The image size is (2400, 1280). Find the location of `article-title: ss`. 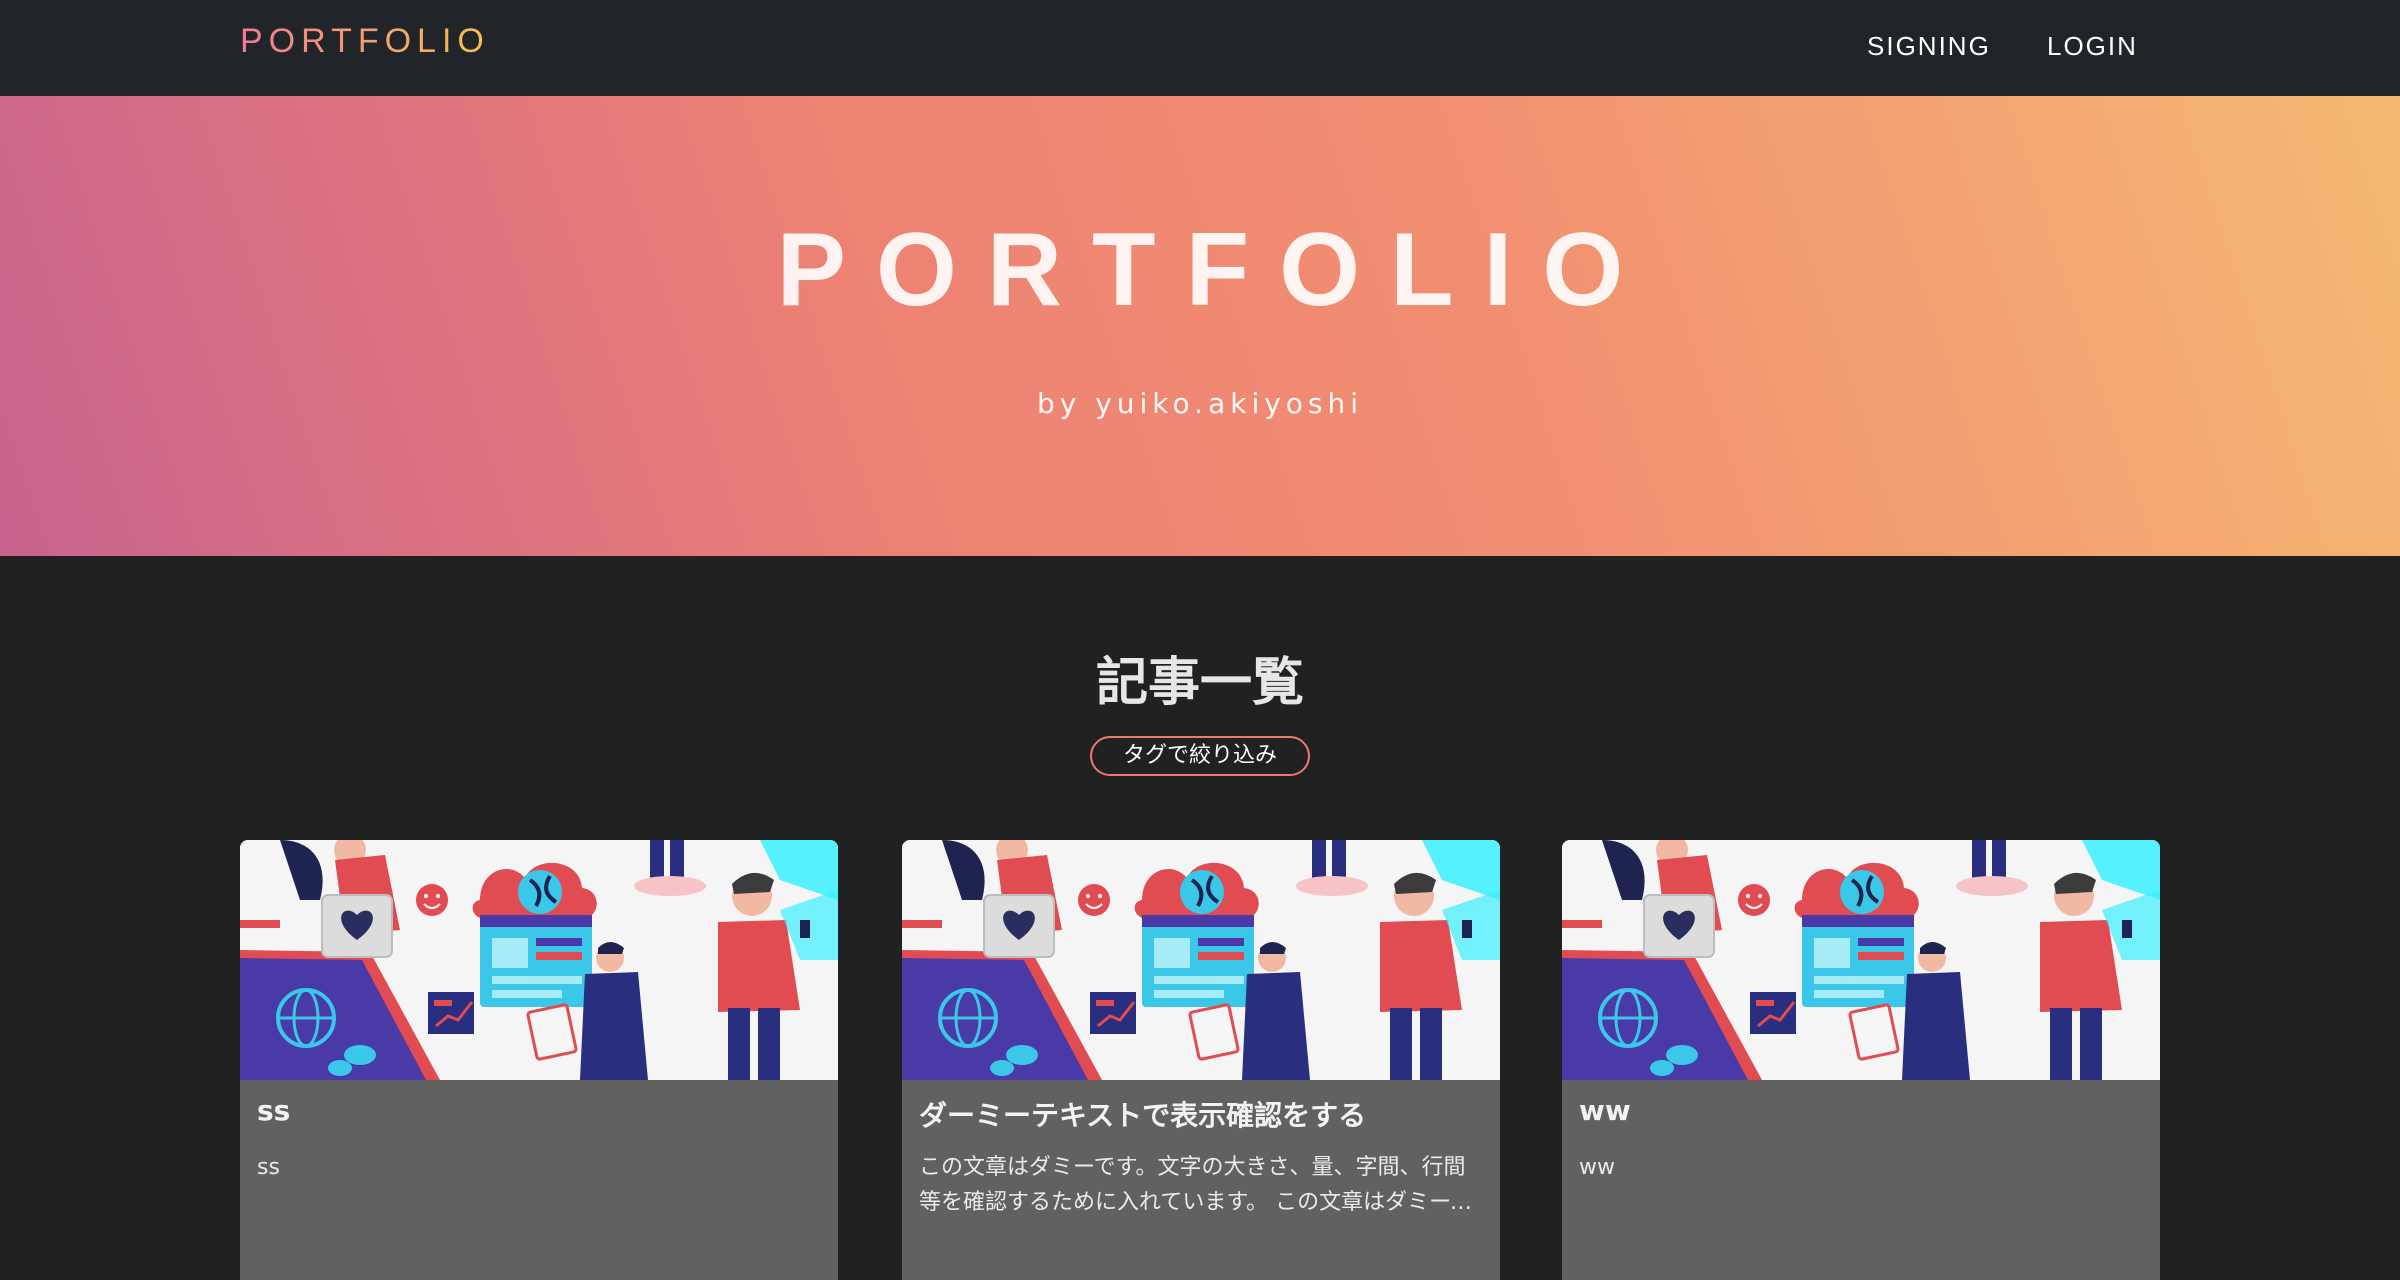

article-title: ss is located at coordinates (274, 1110).